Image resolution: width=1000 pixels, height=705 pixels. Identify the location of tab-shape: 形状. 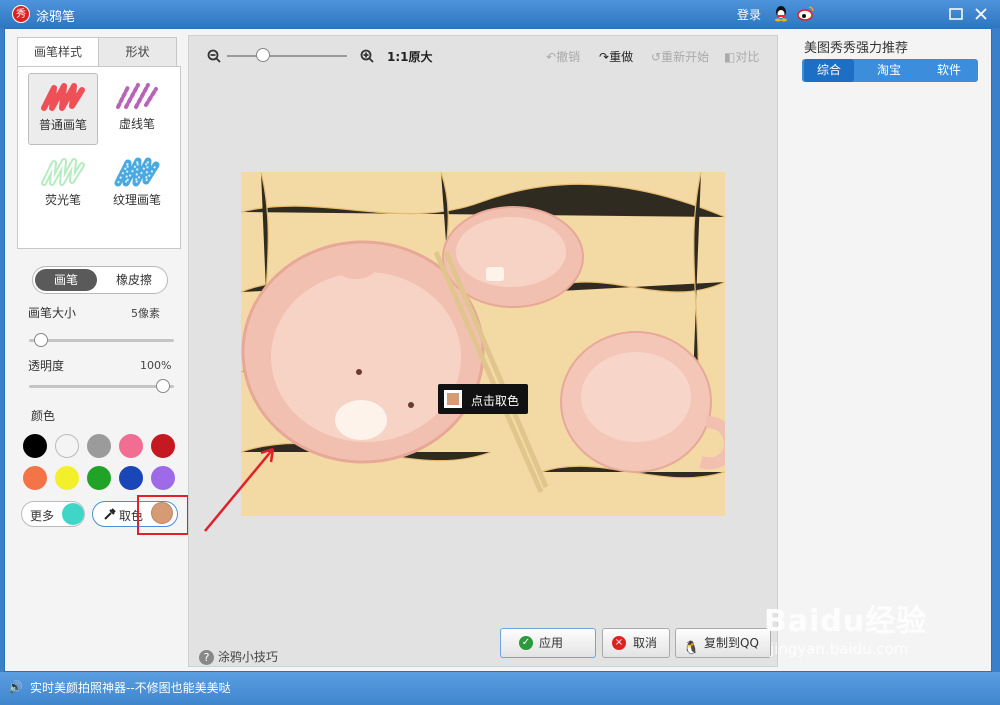
(137, 52).